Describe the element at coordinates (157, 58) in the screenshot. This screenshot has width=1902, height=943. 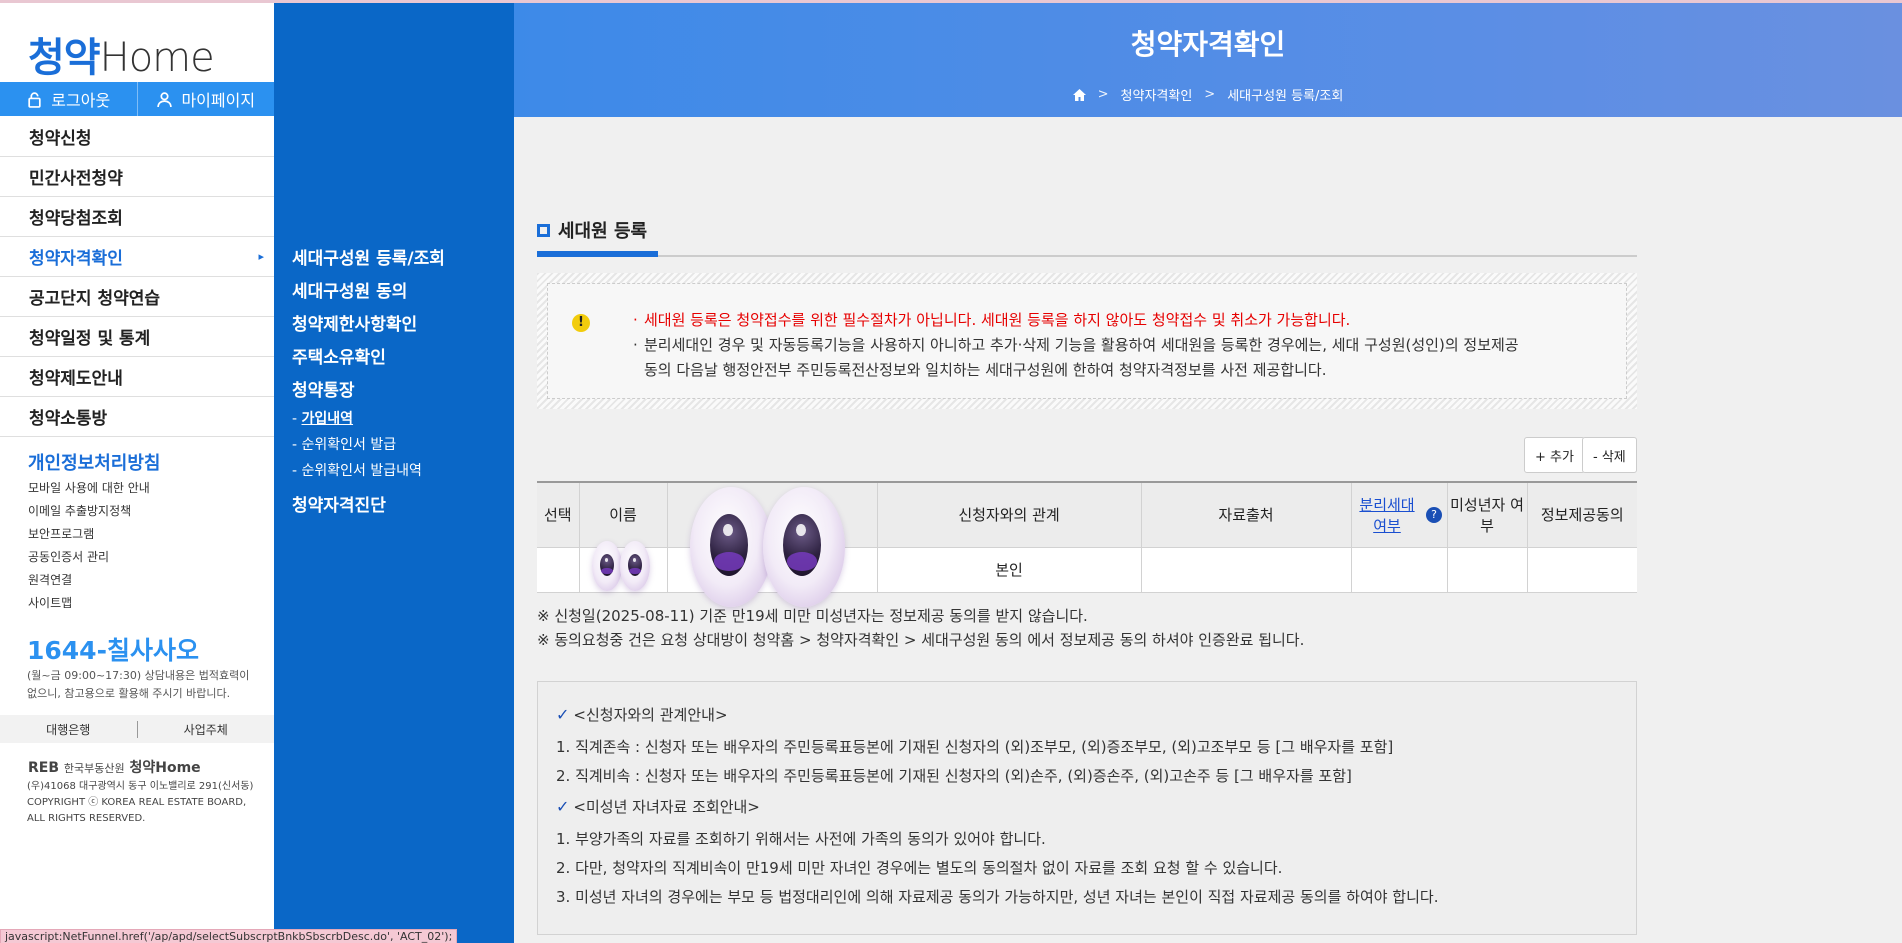
I see `logo-english: Home` at that location.